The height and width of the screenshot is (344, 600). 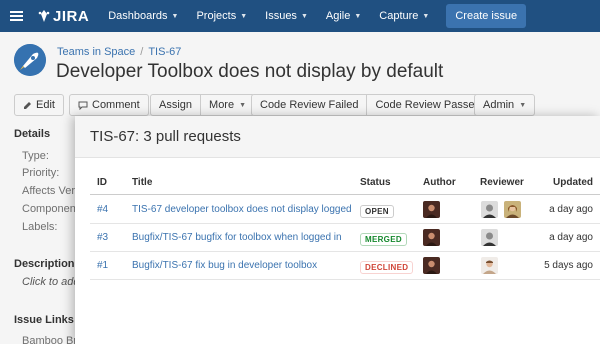 What do you see at coordinates (345, 194) in the screenshot?
I see `table-header-divider` at bounding box center [345, 194].